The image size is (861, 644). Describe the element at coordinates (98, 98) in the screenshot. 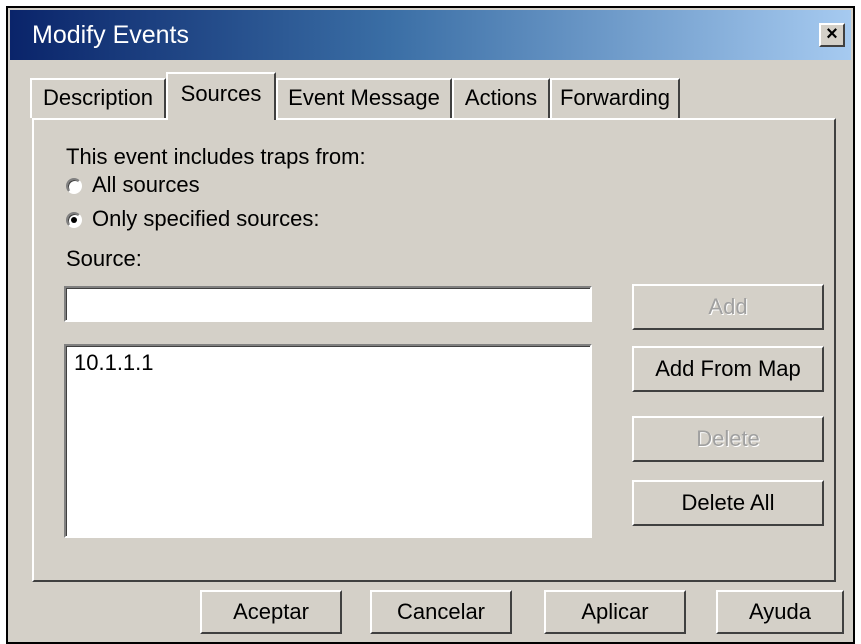

I see `tab-description: Description` at that location.